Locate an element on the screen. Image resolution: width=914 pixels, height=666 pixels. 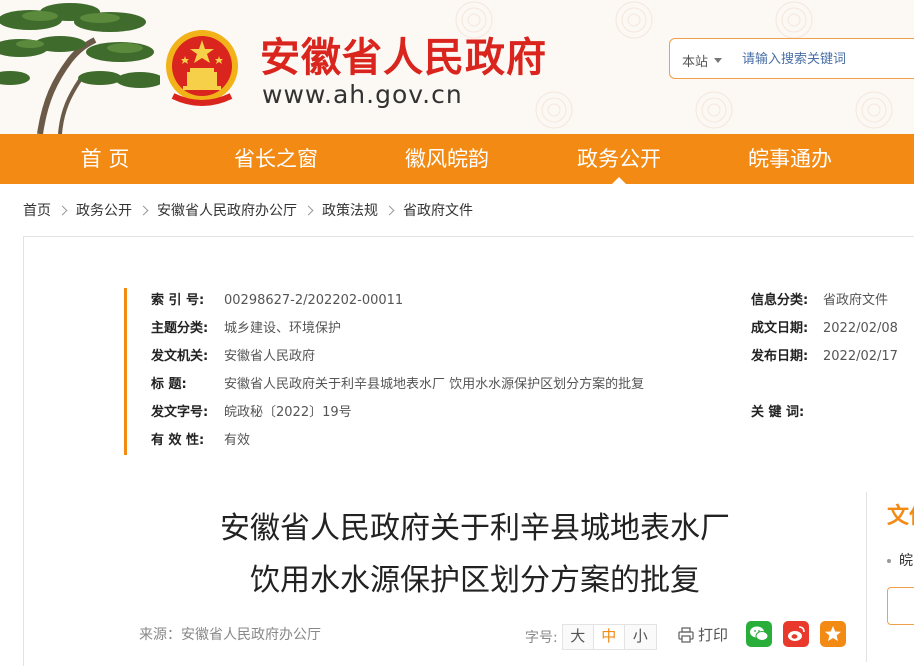
nav-item-services: 皖事通办 is located at coordinates (790, 159).